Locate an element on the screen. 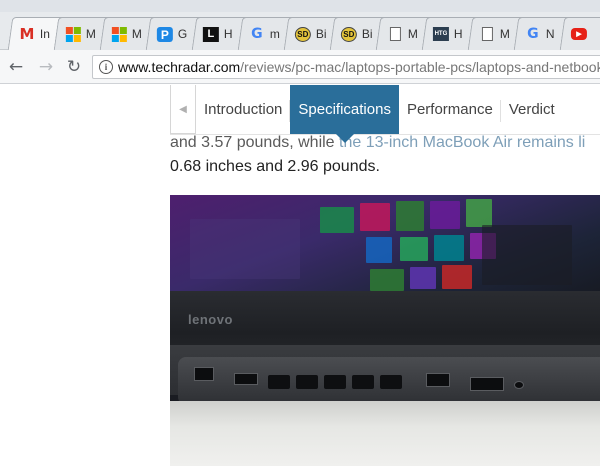 This screenshot has height=466, width=600. url-host: www.techradar.com is located at coordinates (179, 67).